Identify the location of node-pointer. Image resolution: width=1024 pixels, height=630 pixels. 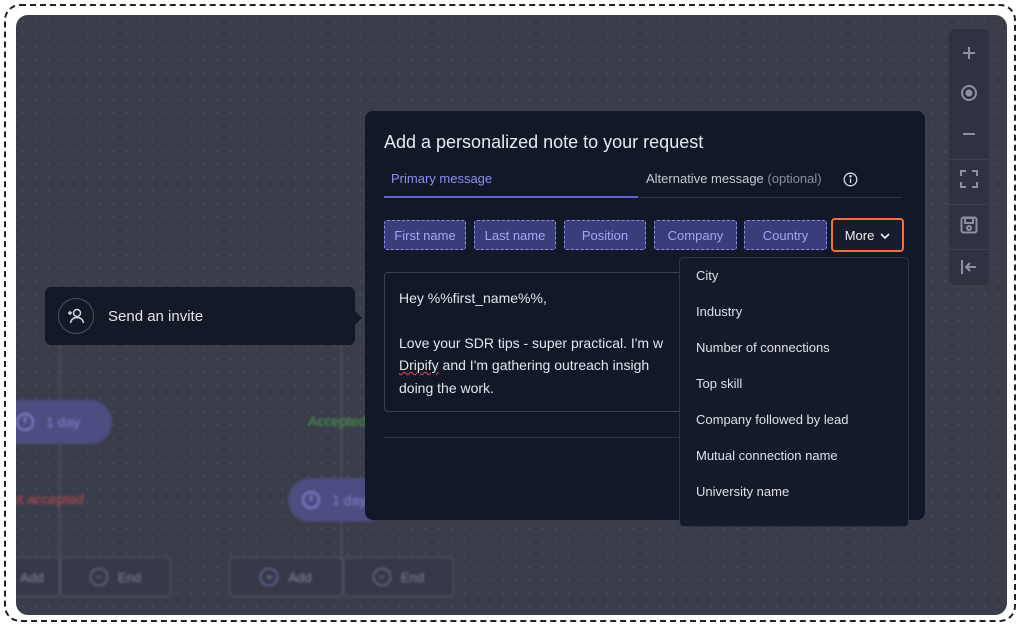
(358, 318).